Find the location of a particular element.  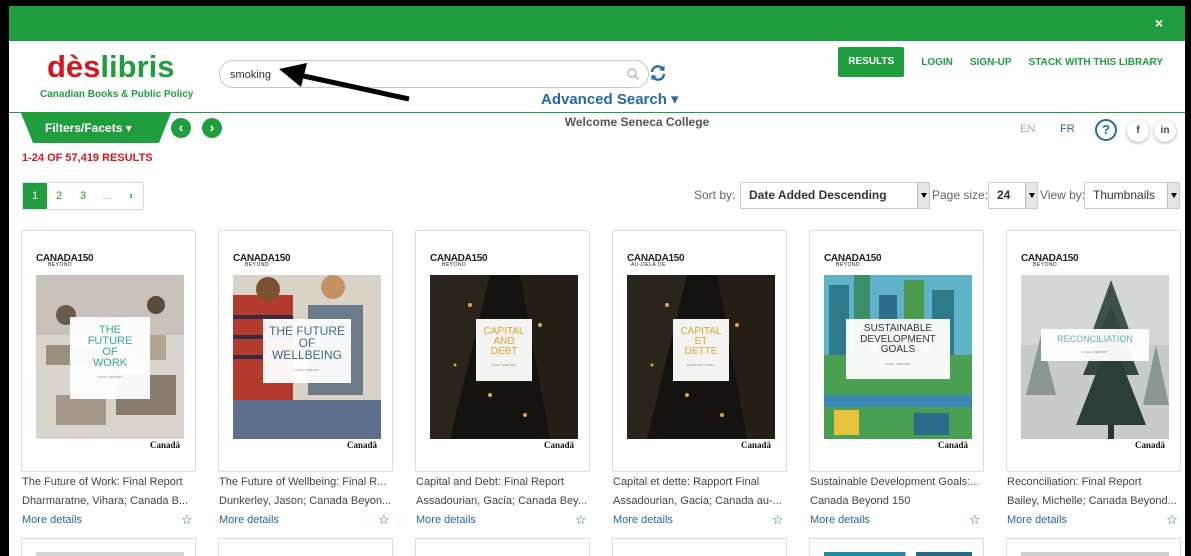

view-by-value: Thumbnails is located at coordinates (1124, 195).